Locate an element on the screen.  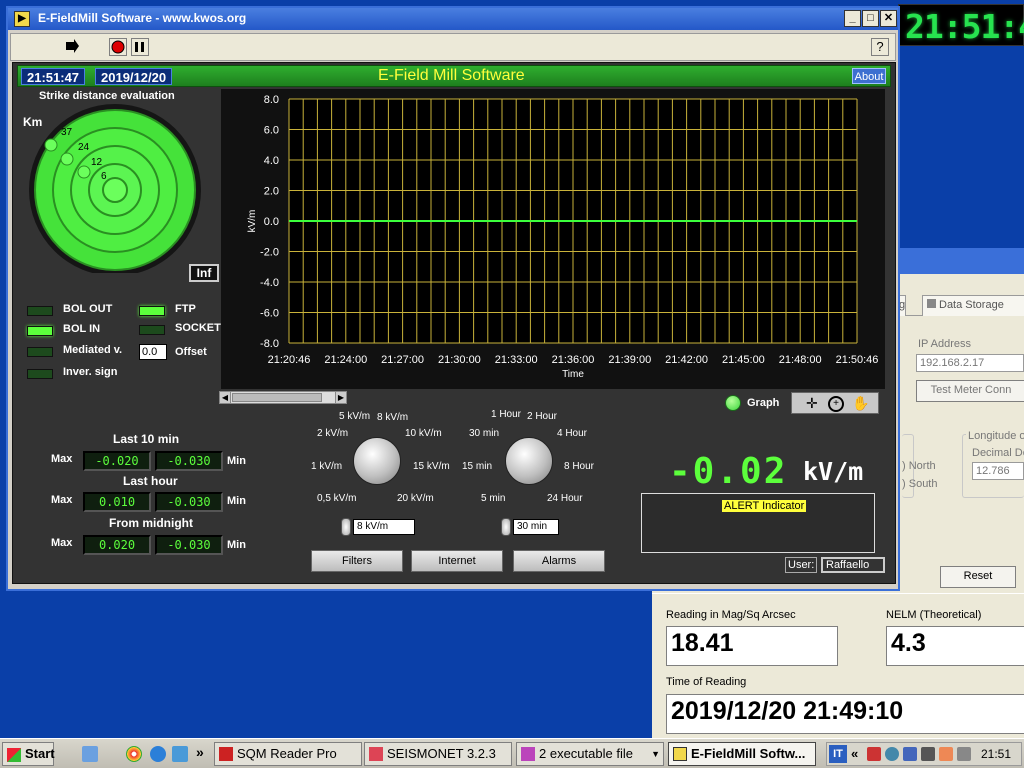
crosshair-icon: ✛ is located at coordinates (812, 403).